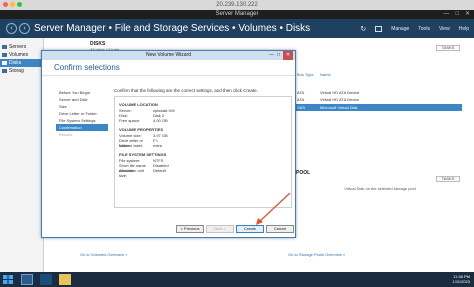 This screenshot has height=287, width=474. Describe the element at coordinates (237, 14) in the screenshot. I see `window-title: Server Manager` at that location.